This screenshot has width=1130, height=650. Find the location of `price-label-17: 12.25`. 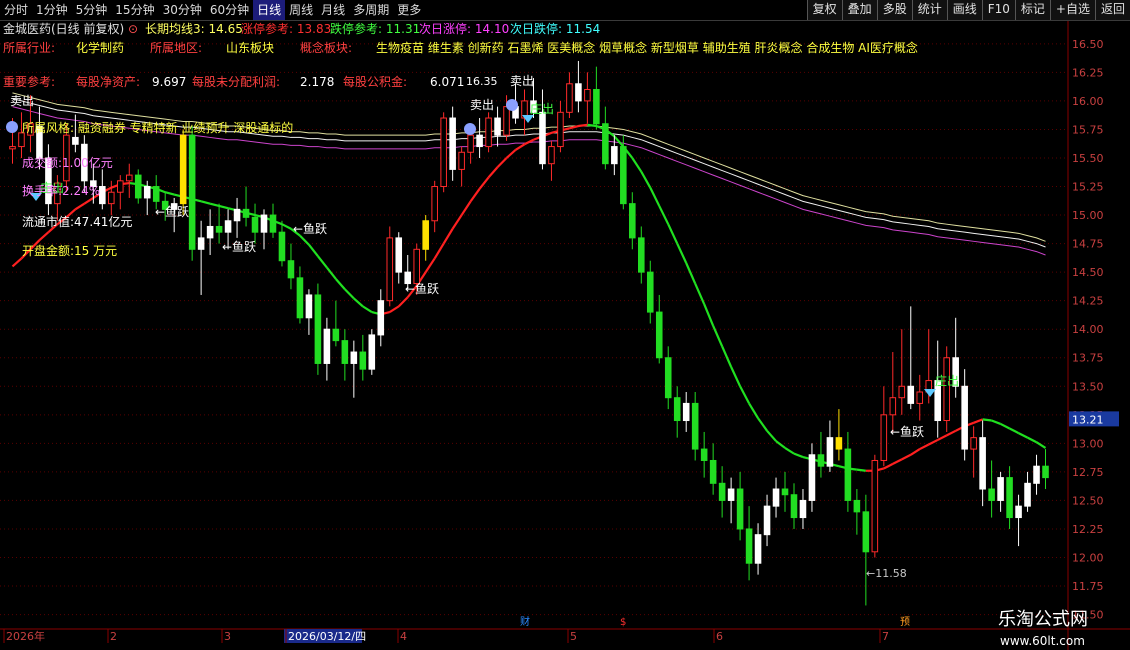

price-label-17: 12.25 is located at coordinates (1088, 529).